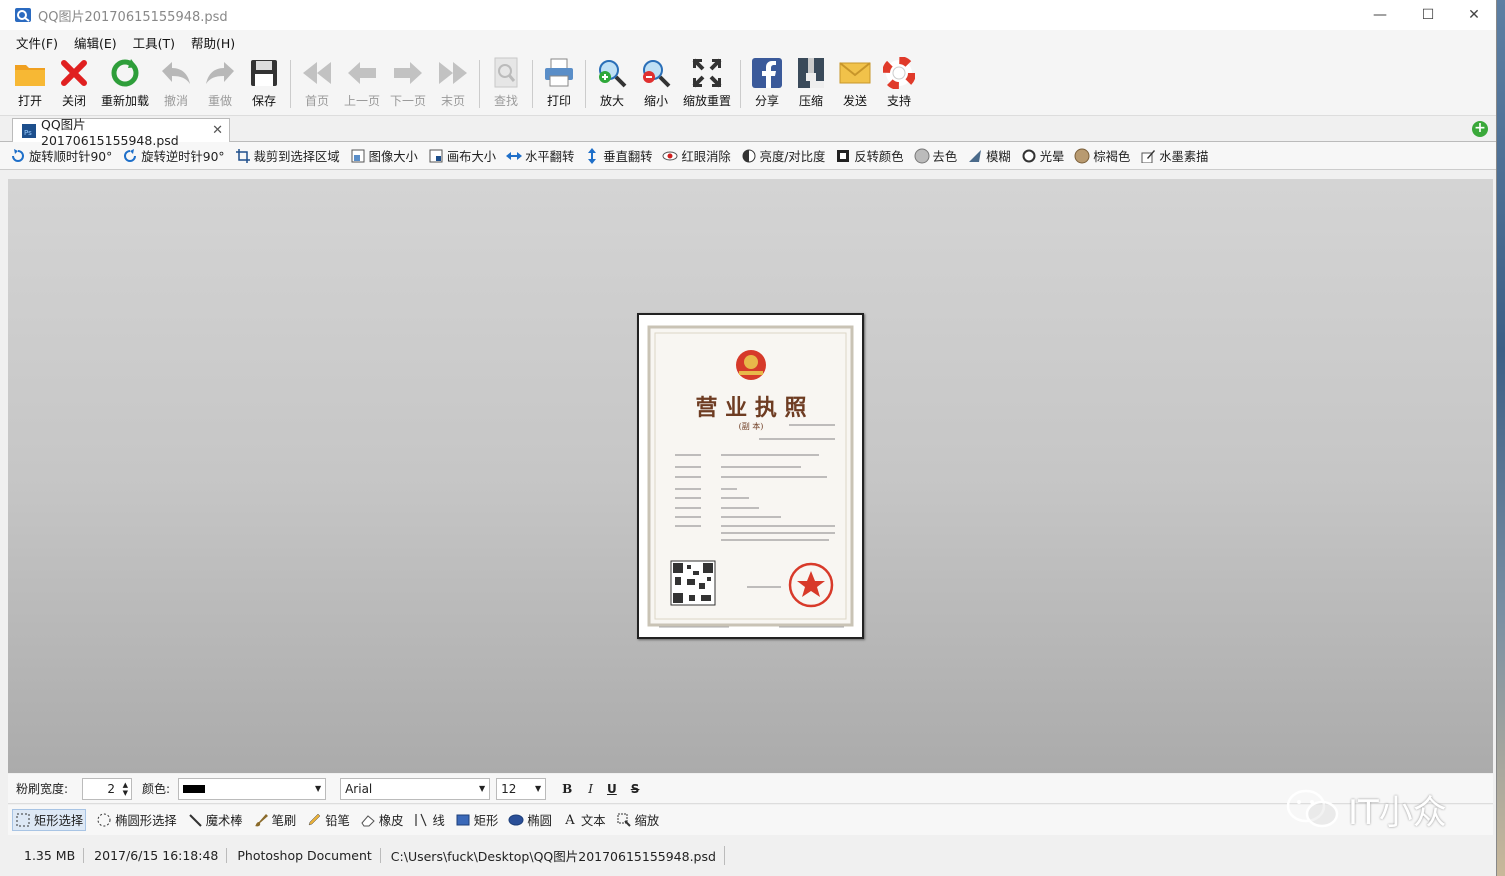 Image resolution: width=1505 pixels, height=876 pixels. I want to click on sepia-icon, so click(1082, 156).